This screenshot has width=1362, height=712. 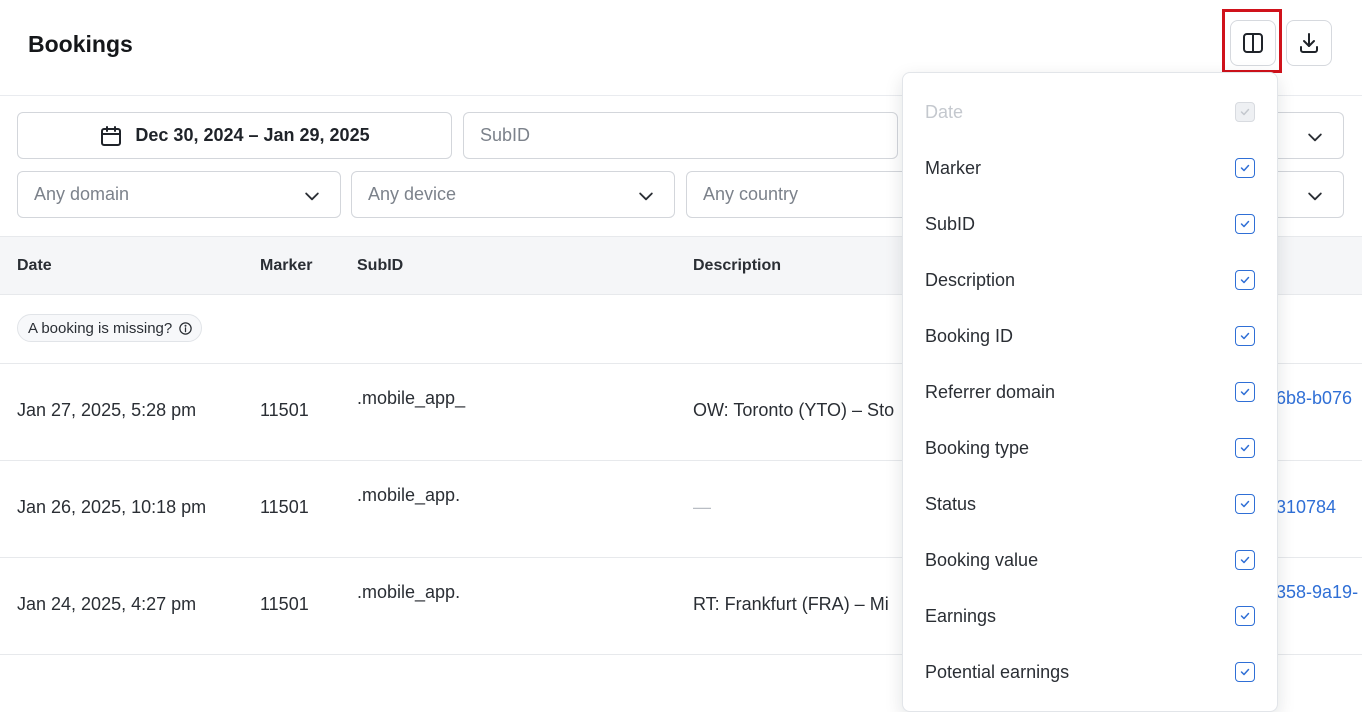 I want to click on column-option-status: Status, so click(x=1090, y=499).